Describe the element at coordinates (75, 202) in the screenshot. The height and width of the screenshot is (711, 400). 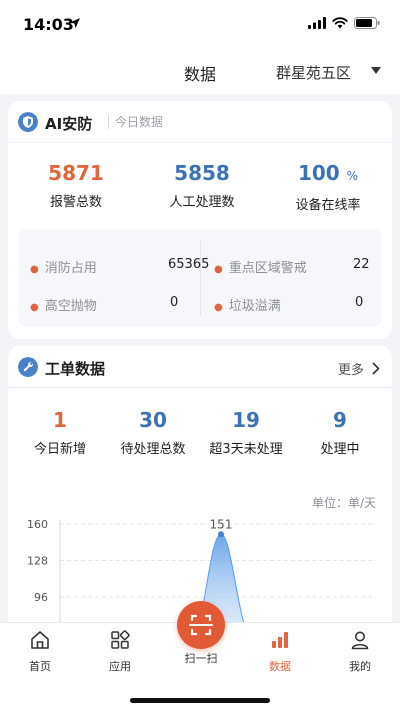
I see `stat-label: 报警总数` at that location.